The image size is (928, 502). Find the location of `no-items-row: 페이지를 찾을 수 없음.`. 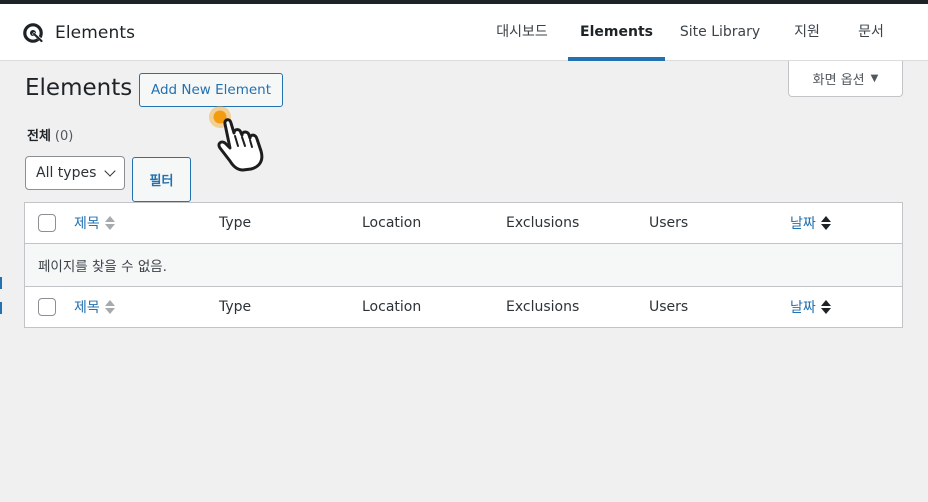

no-items-row: 페이지를 찾을 수 없음. is located at coordinates (463, 265).